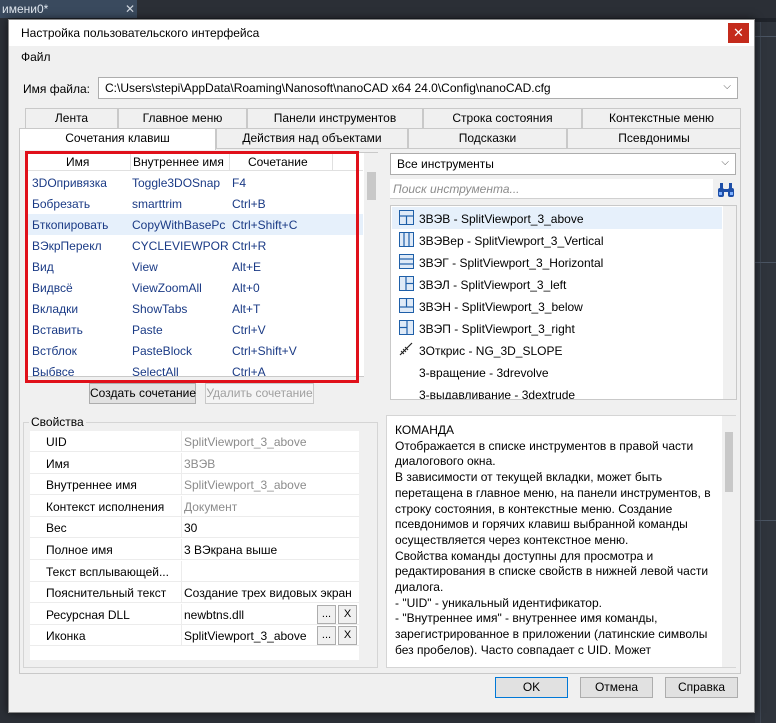 The width and height of the screenshot is (776, 723). Describe the element at coordinates (117, 139) in the screenshot. I see `tab-shortcuts: Сочетания клавиш` at that location.